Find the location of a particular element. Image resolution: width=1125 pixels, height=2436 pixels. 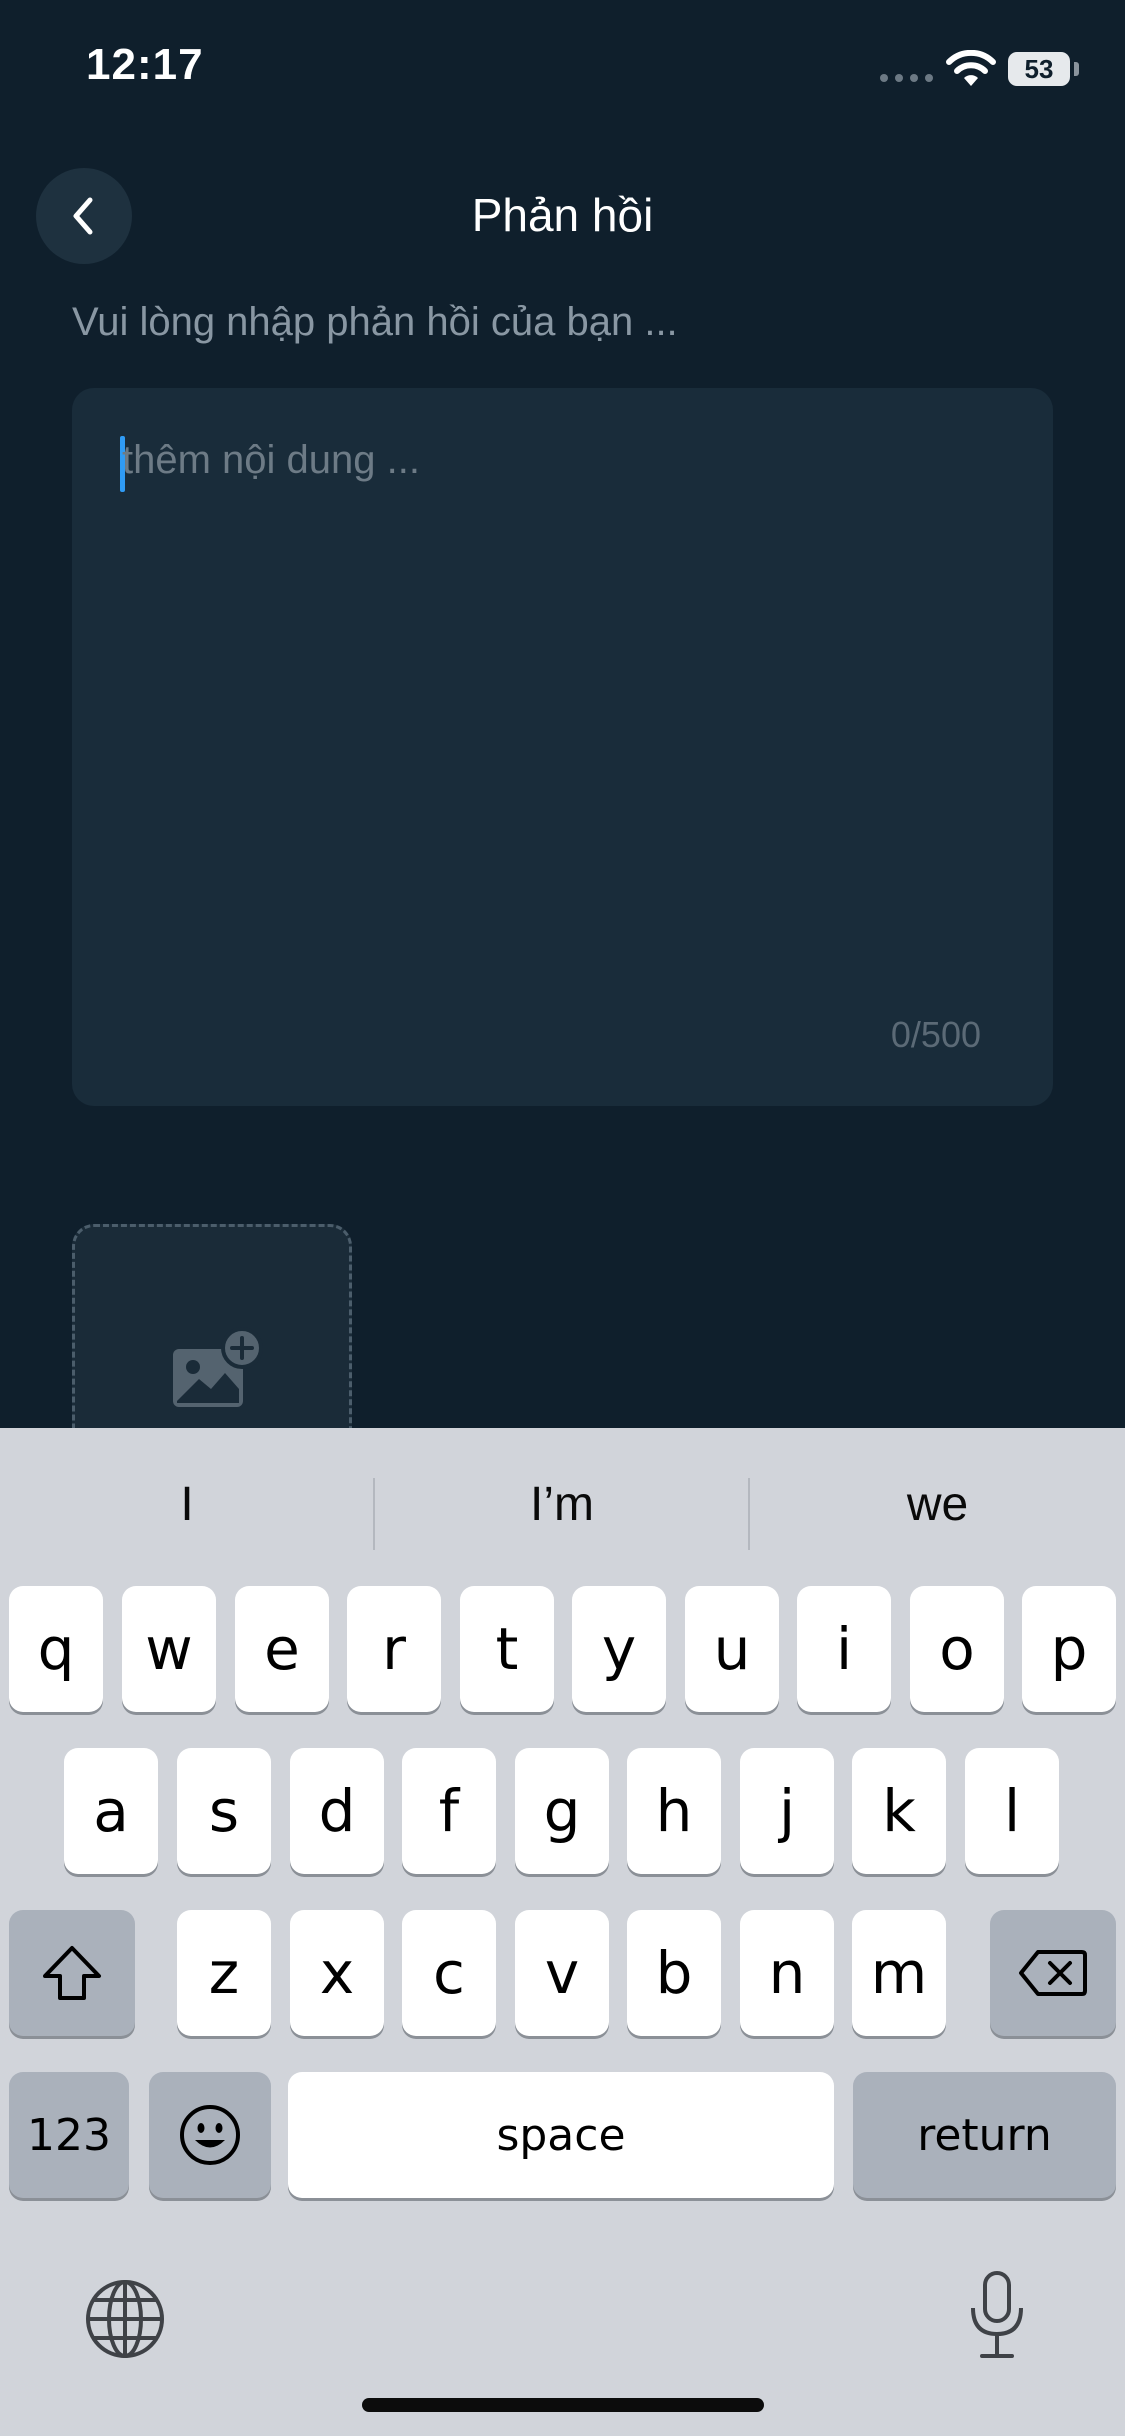

key-label: l is located at coordinates (1012, 1811).